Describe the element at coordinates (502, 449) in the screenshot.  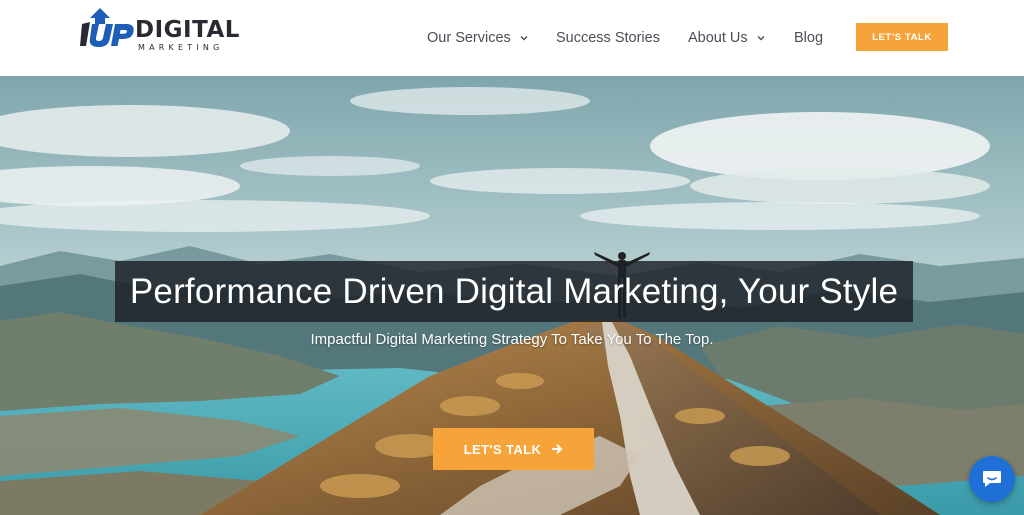
I see `hero-cta-label: LET'S TALK` at that location.